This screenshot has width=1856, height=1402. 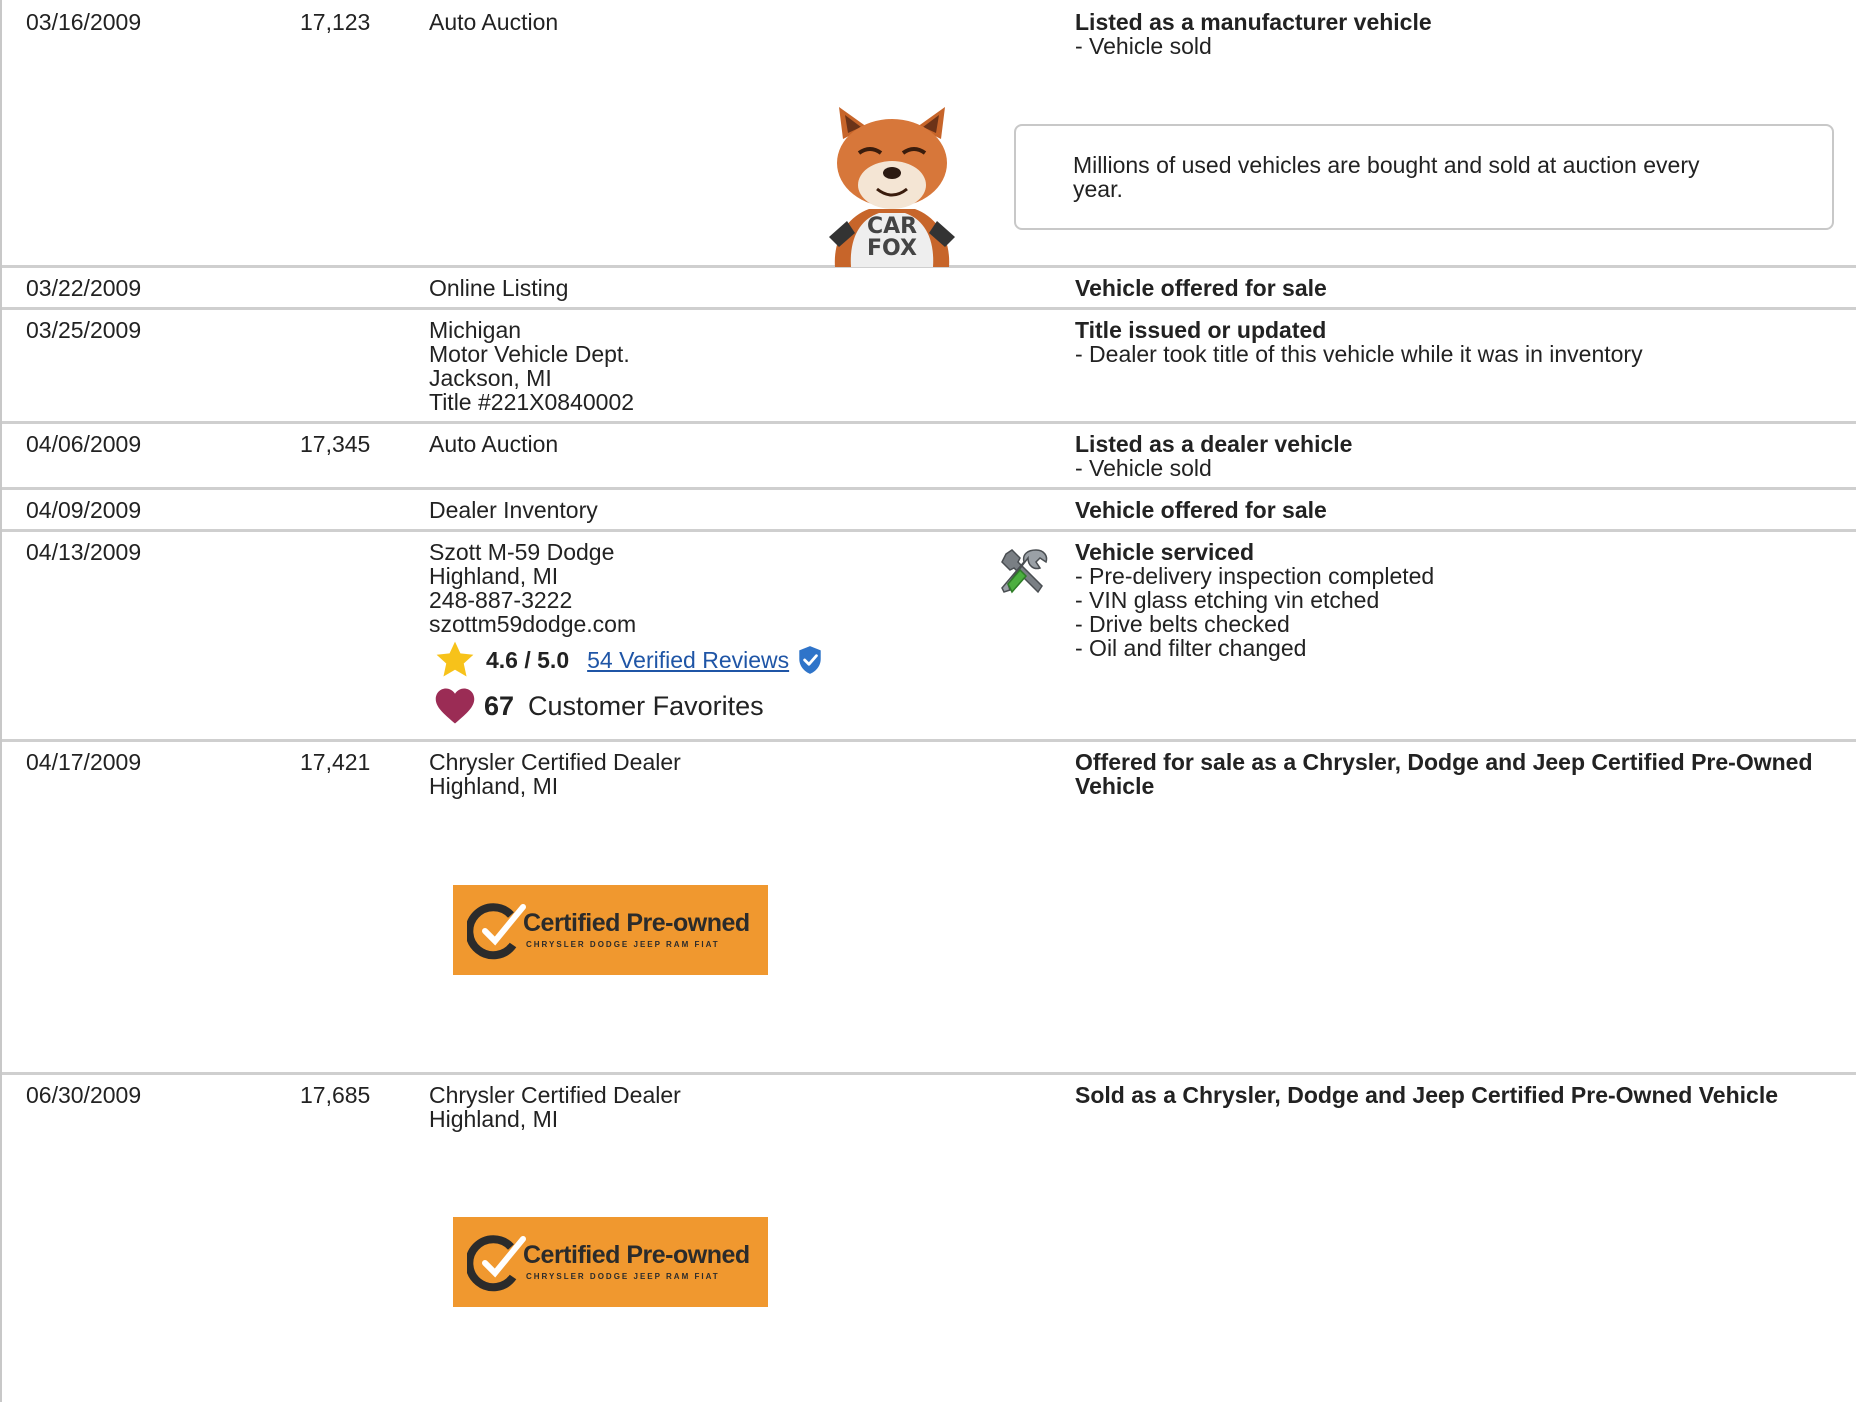 What do you see at coordinates (1227, 600) in the screenshot?
I see `detail-line: - VIN glass etching vin etched` at bounding box center [1227, 600].